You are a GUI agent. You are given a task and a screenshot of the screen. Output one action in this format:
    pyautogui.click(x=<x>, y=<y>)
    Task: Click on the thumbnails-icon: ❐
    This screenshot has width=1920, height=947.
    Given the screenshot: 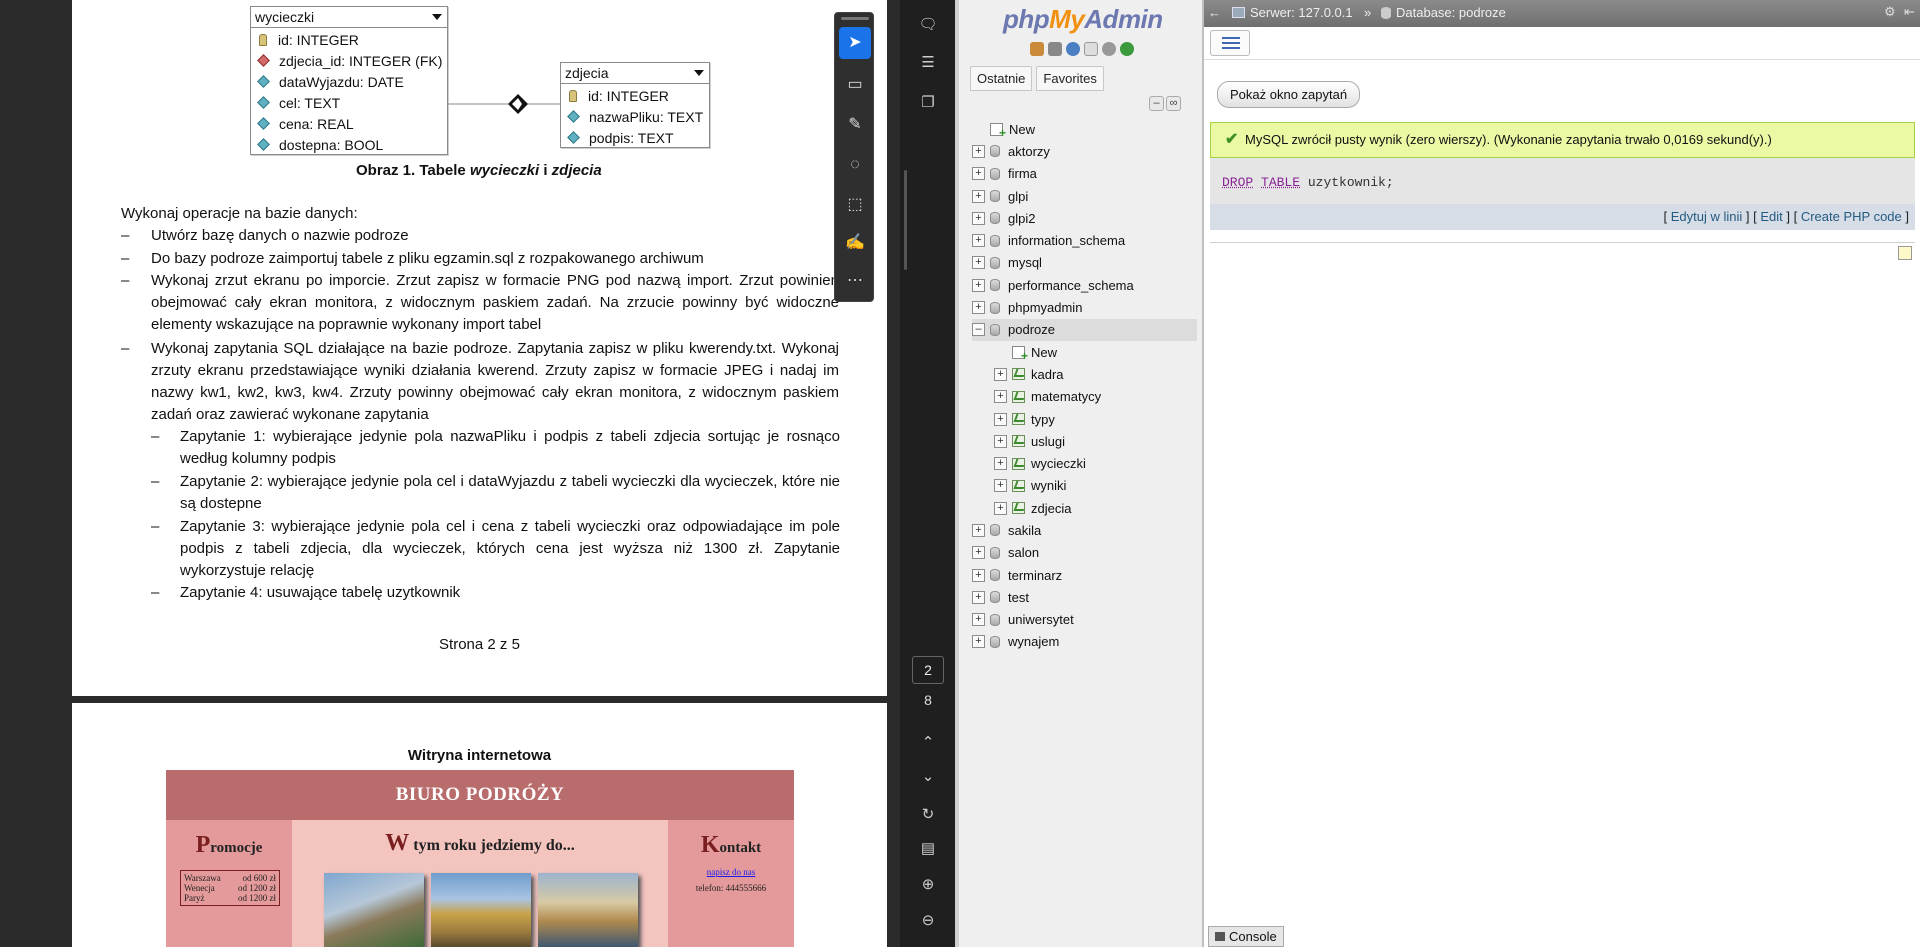 What is the action you would take?
    pyautogui.click(x=928, y=103)
    